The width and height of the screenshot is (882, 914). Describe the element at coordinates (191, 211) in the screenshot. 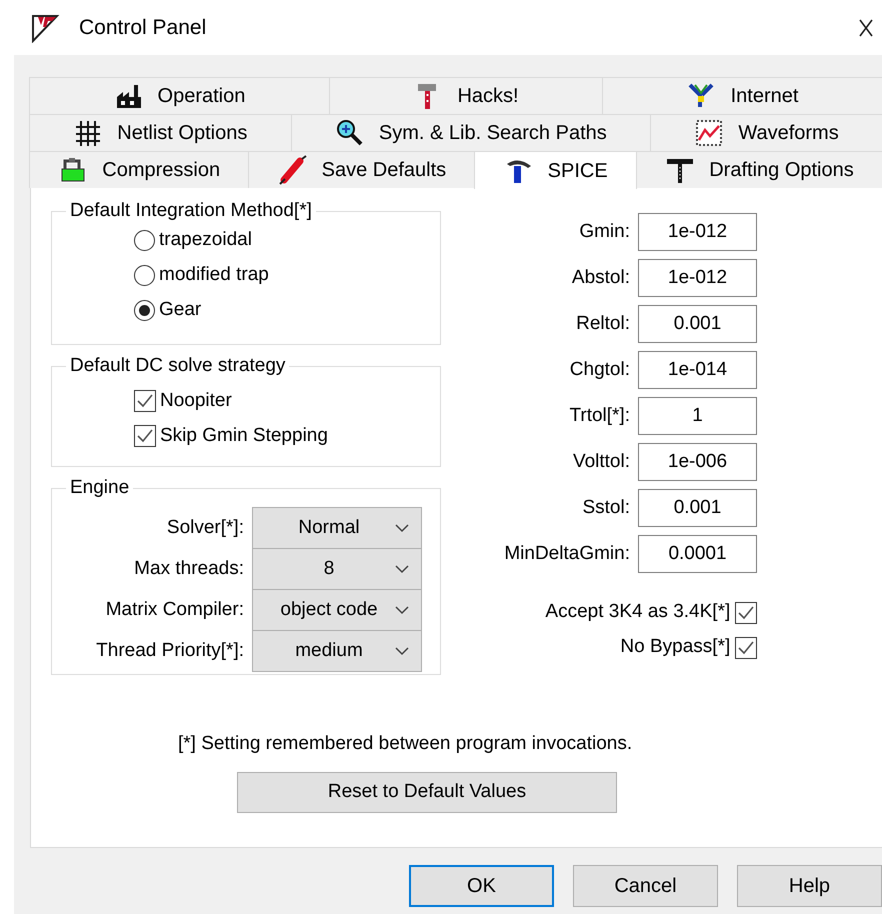

I see `group-title: Default Integration Method[*]` at that location.